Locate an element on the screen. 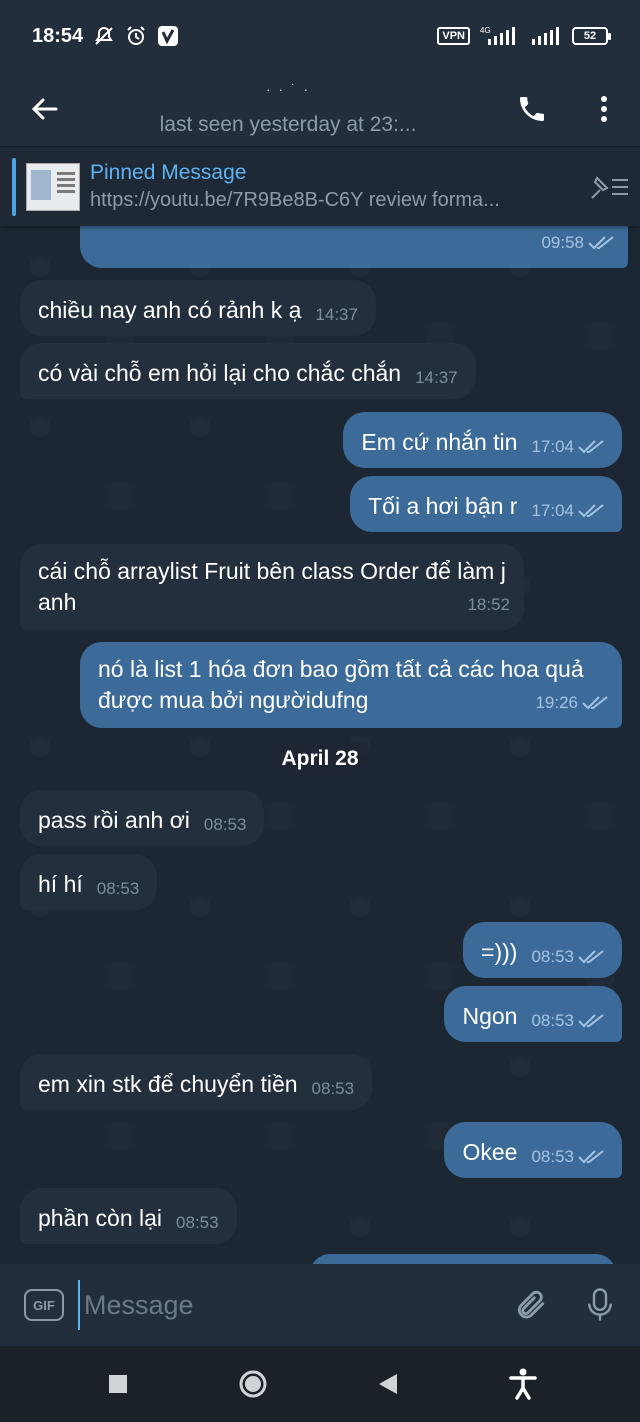 Image resolution: width=640 pixels, height=1422 pixels. message-bubble-incoming: em xin stk để chuyển tiền 08:53 is located at coordinates (196, 1082).